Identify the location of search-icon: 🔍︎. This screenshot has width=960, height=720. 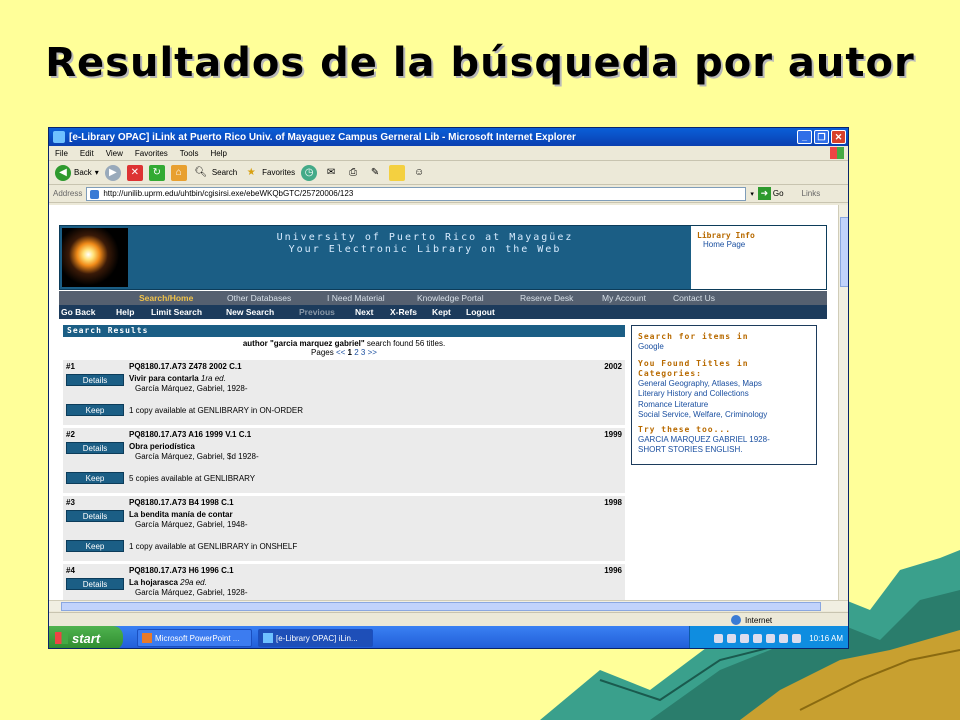
(201, 172).